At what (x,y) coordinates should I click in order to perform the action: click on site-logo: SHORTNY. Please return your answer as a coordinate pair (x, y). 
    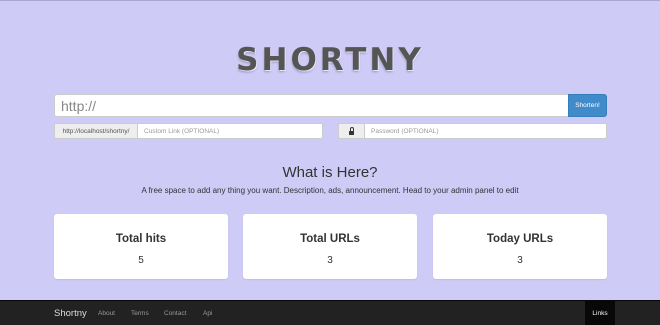
    Looking at the image, I should click on (330, 60).